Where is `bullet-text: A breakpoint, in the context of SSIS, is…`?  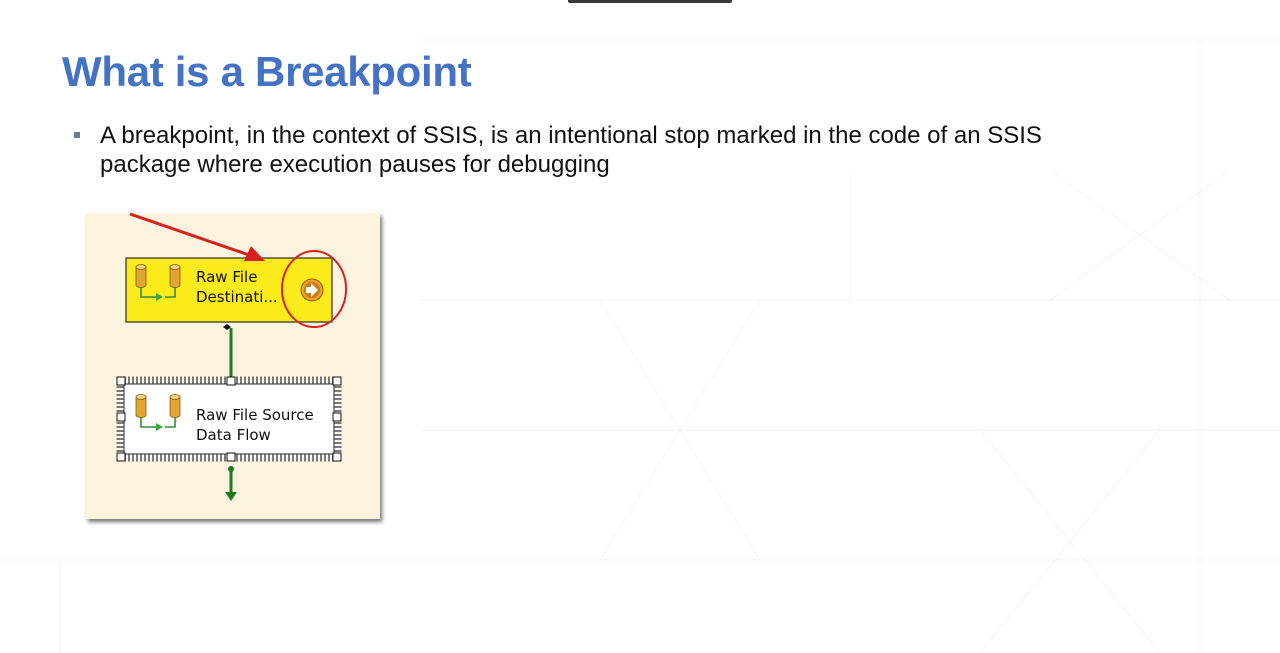
bullet-text: A breakpoint, in the context of SSIS, is… is located at coordinates (571, 150).